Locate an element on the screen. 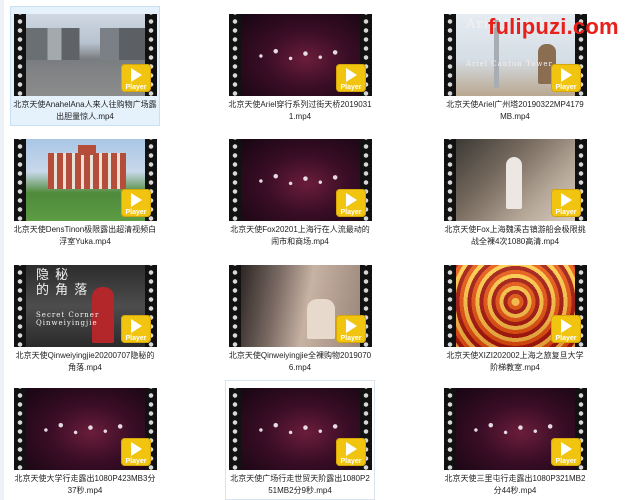  poster-title: 隐 秘 的 角 落 is located at coordinates (62, 283).